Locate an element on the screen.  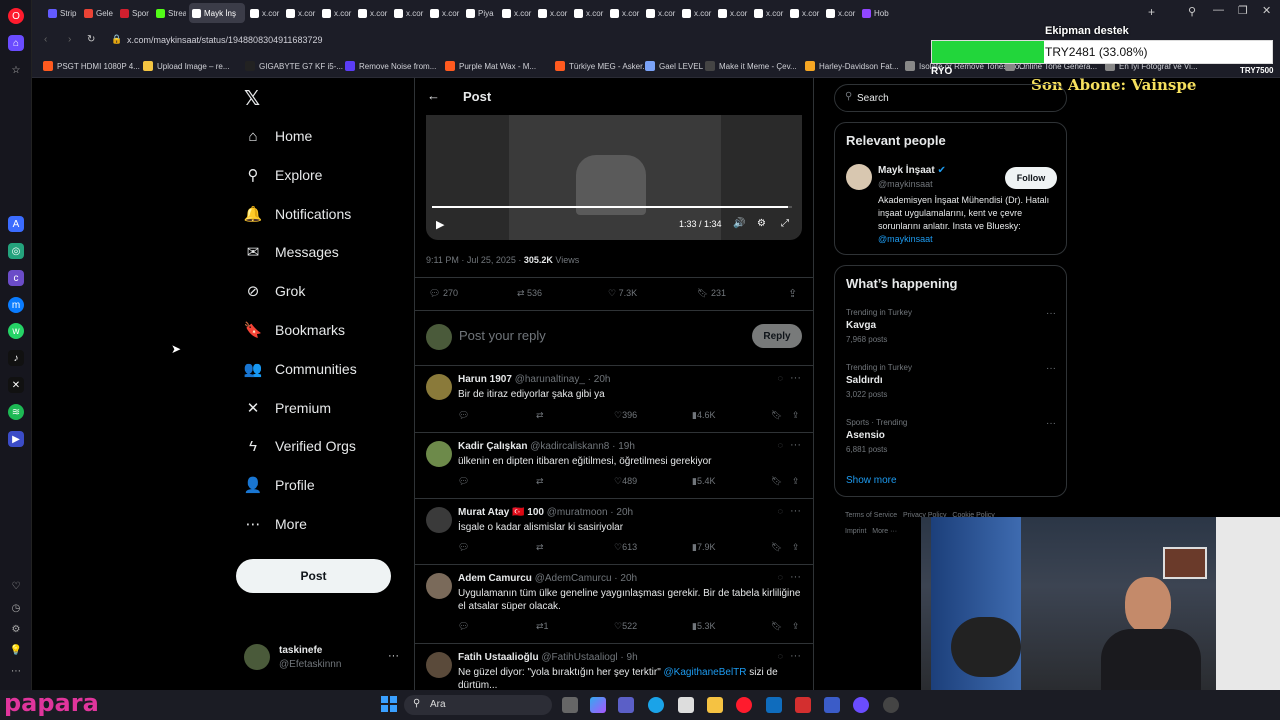
show-more-link: Show more is located at coordinates (871, 480).